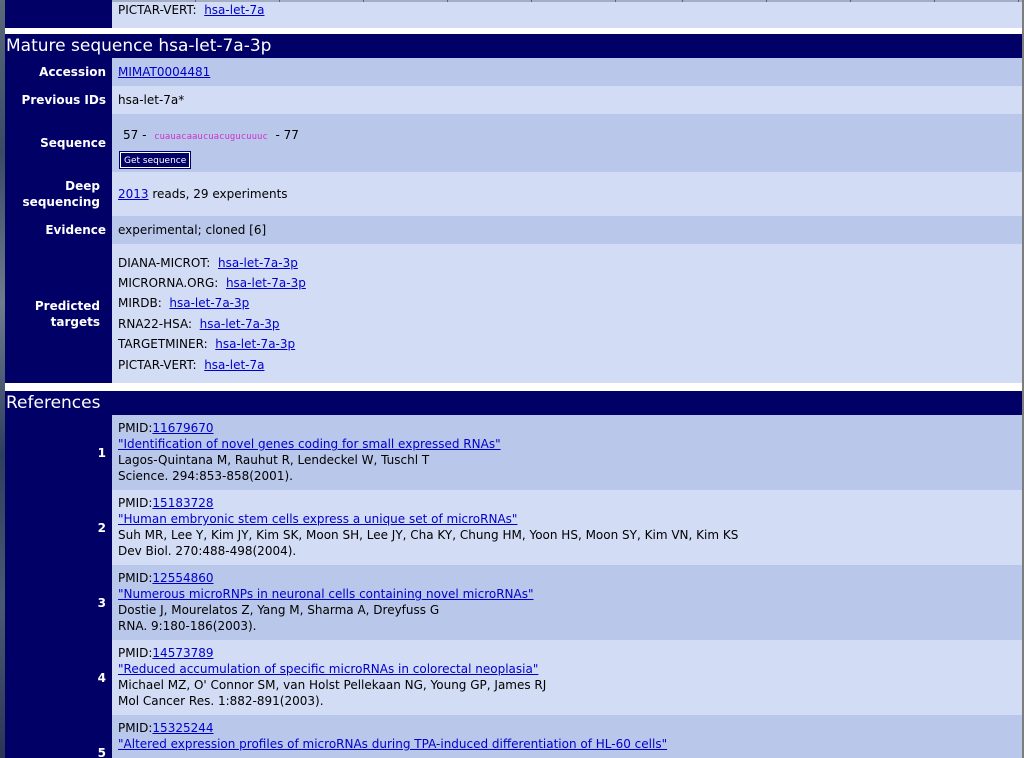 The image size is (1024, 758). What do you see at coordinates (220, 194) in the screenshot?
I see `reads-text: reads, 29 experiments` at bounding box center [220, 194].